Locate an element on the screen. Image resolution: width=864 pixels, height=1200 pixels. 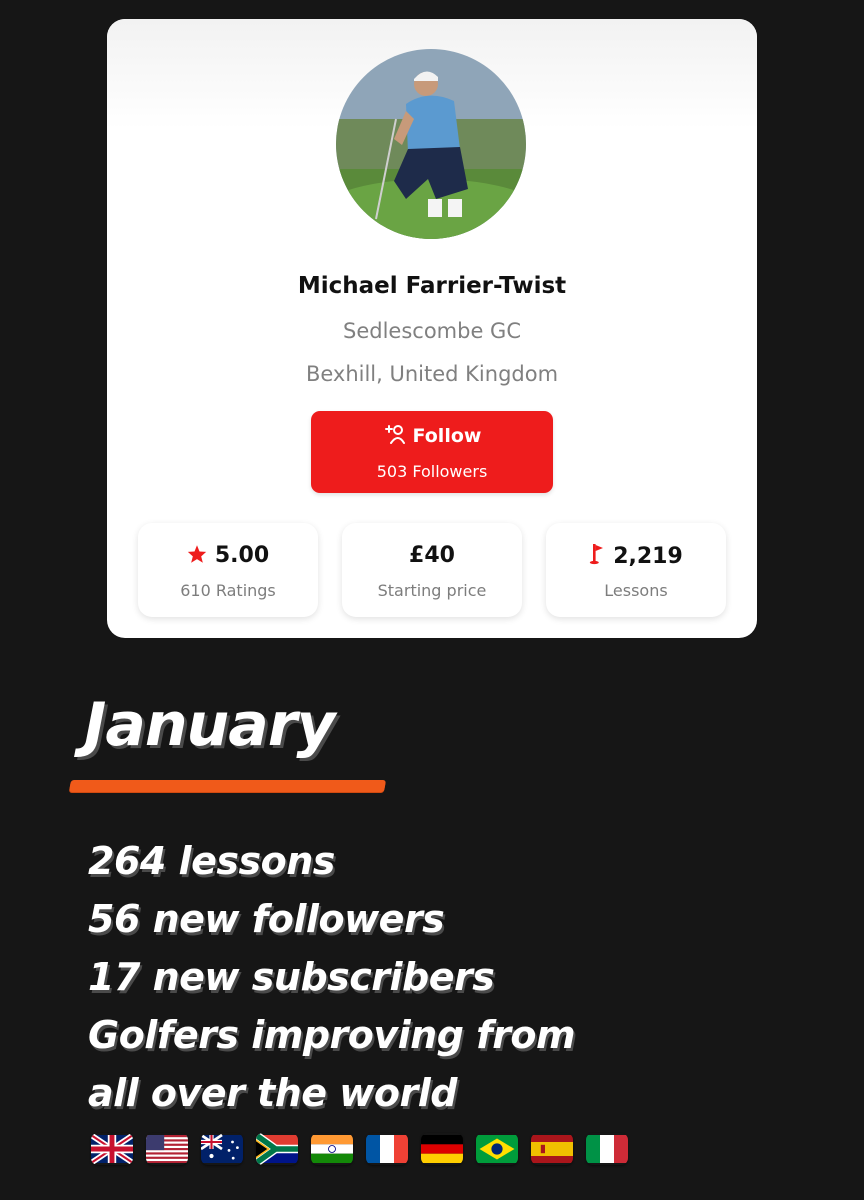
australia-flag-icon is located at coordinates (222, 1149).